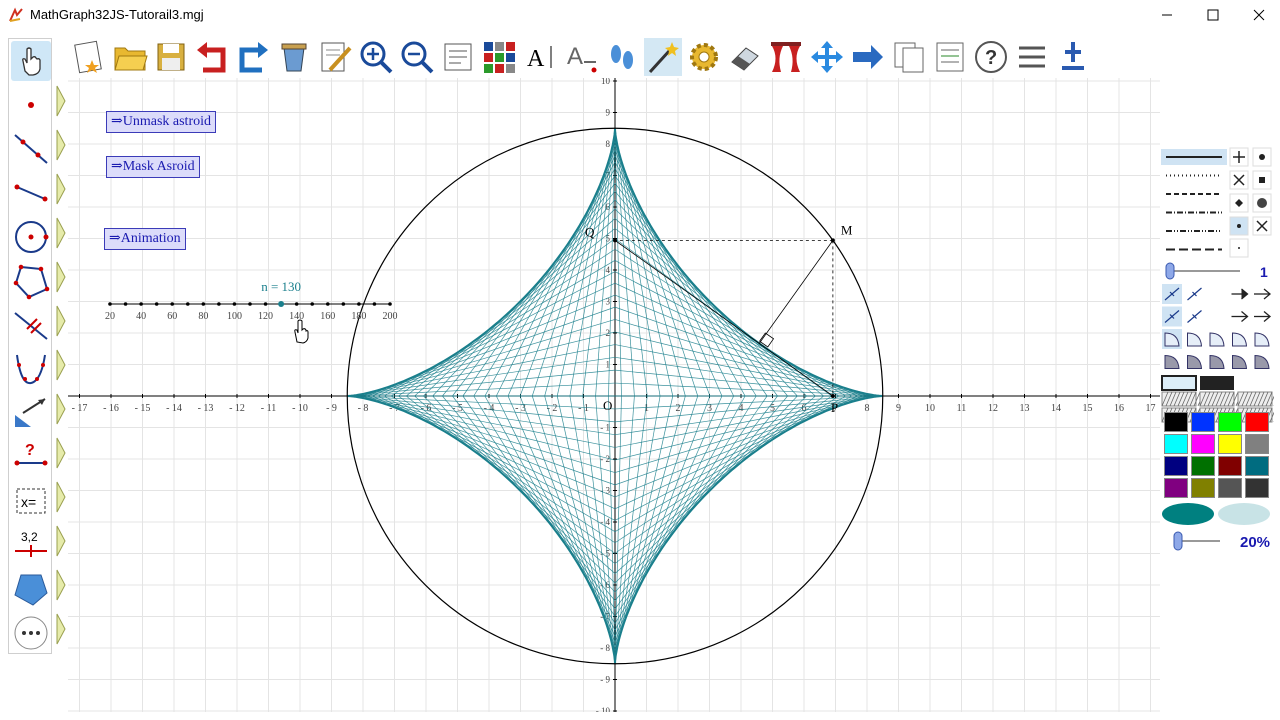 The image size is (1280, 720). Describe the element at coordinates (834, 407) in the screenshot. I see `point-label-p: P` at that location.